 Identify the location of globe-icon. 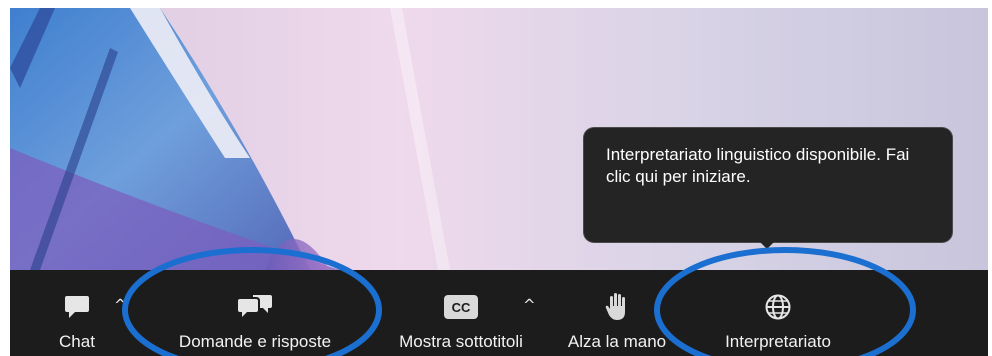
(778, 307).